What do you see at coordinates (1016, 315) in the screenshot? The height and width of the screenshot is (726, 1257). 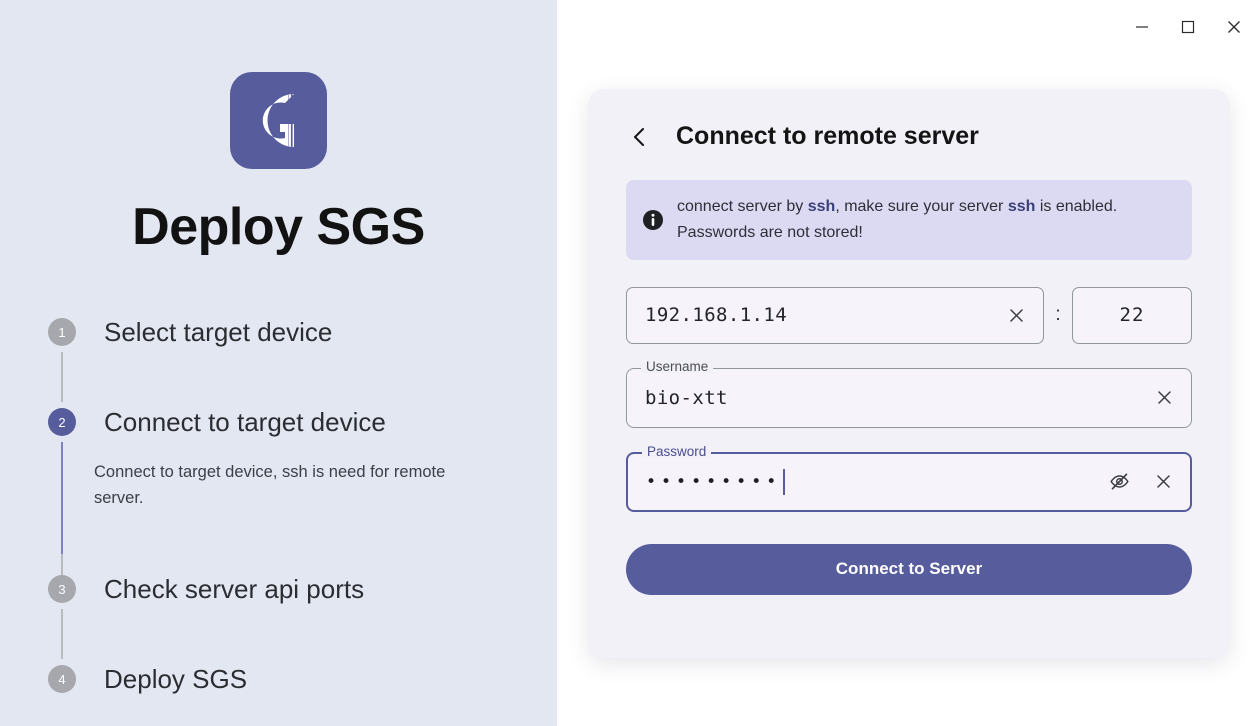 I see `host-clear-icon` at bounding box center [1016, 315].